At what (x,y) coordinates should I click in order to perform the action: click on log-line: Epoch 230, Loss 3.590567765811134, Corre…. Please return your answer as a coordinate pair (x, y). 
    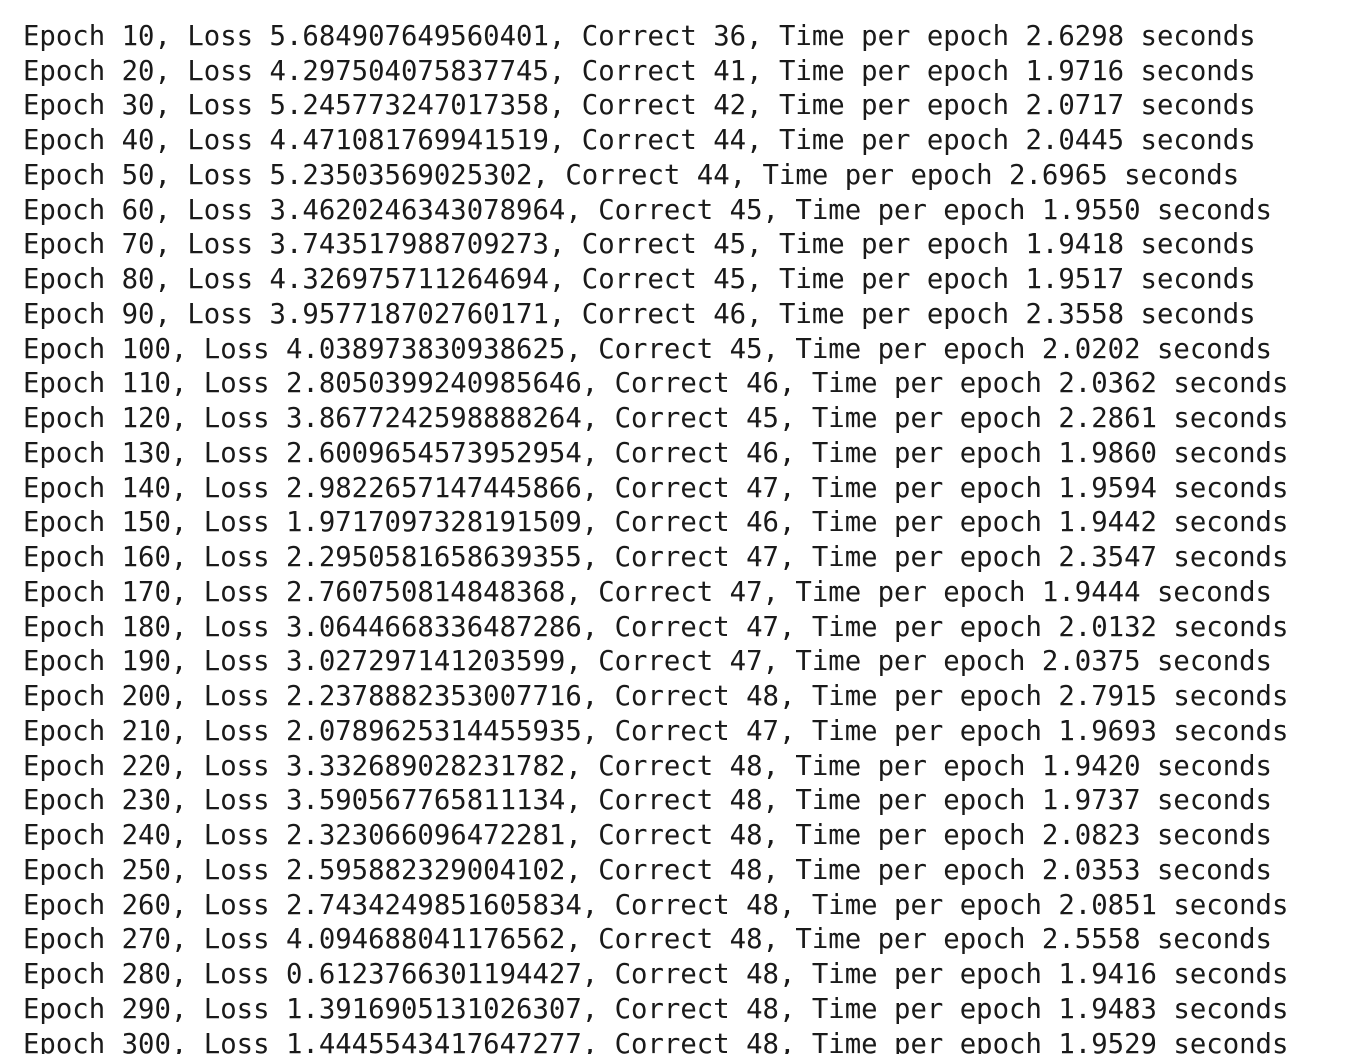
    Looking at the image, I should click on (647, 801).